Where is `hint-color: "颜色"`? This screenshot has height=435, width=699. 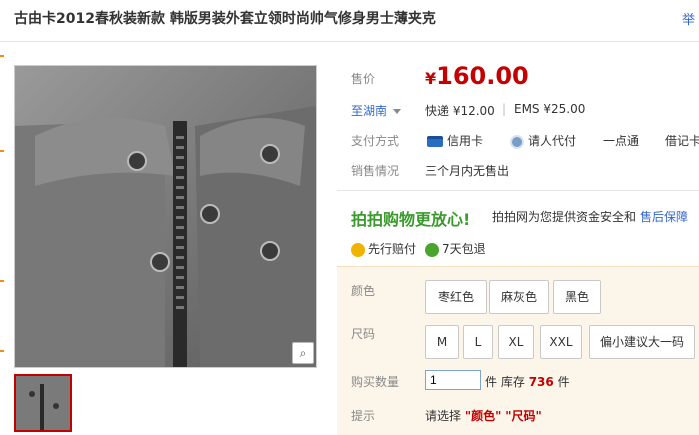 hint-color: "颜色" is located at coordinates (483, 416).